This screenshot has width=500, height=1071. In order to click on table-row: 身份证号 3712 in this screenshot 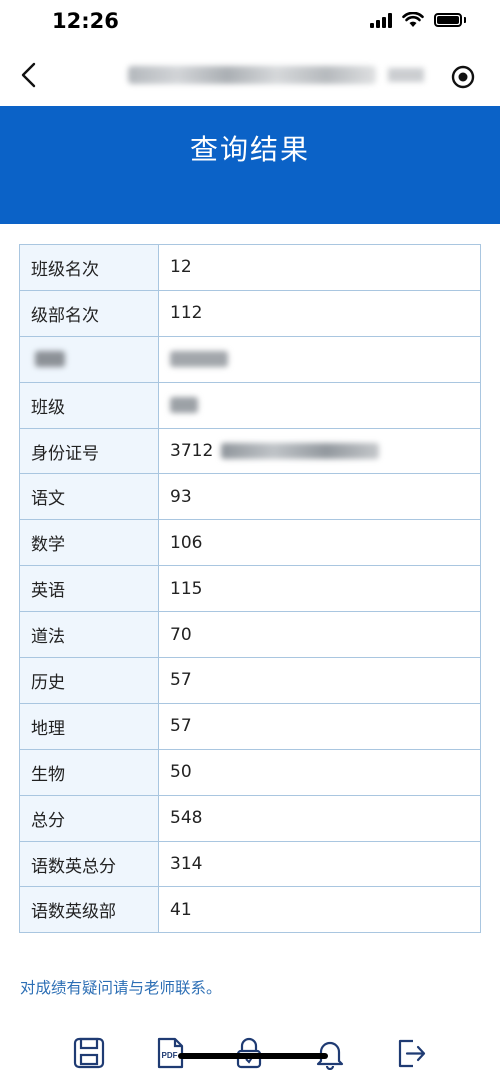, I will do `click(250, 451)`.